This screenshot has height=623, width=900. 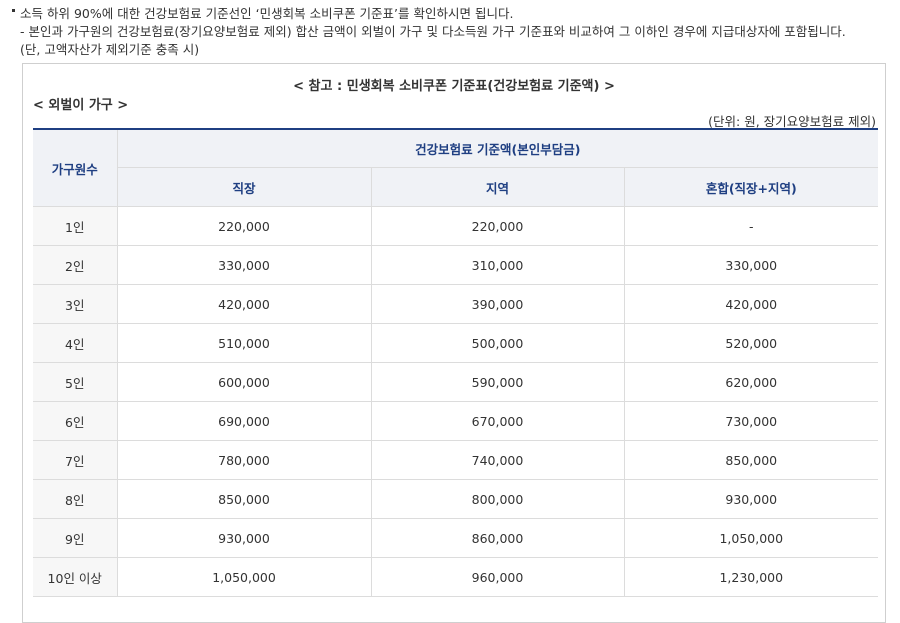 I want to click on cell-household-size: 5인, so click(x=75, y=382).